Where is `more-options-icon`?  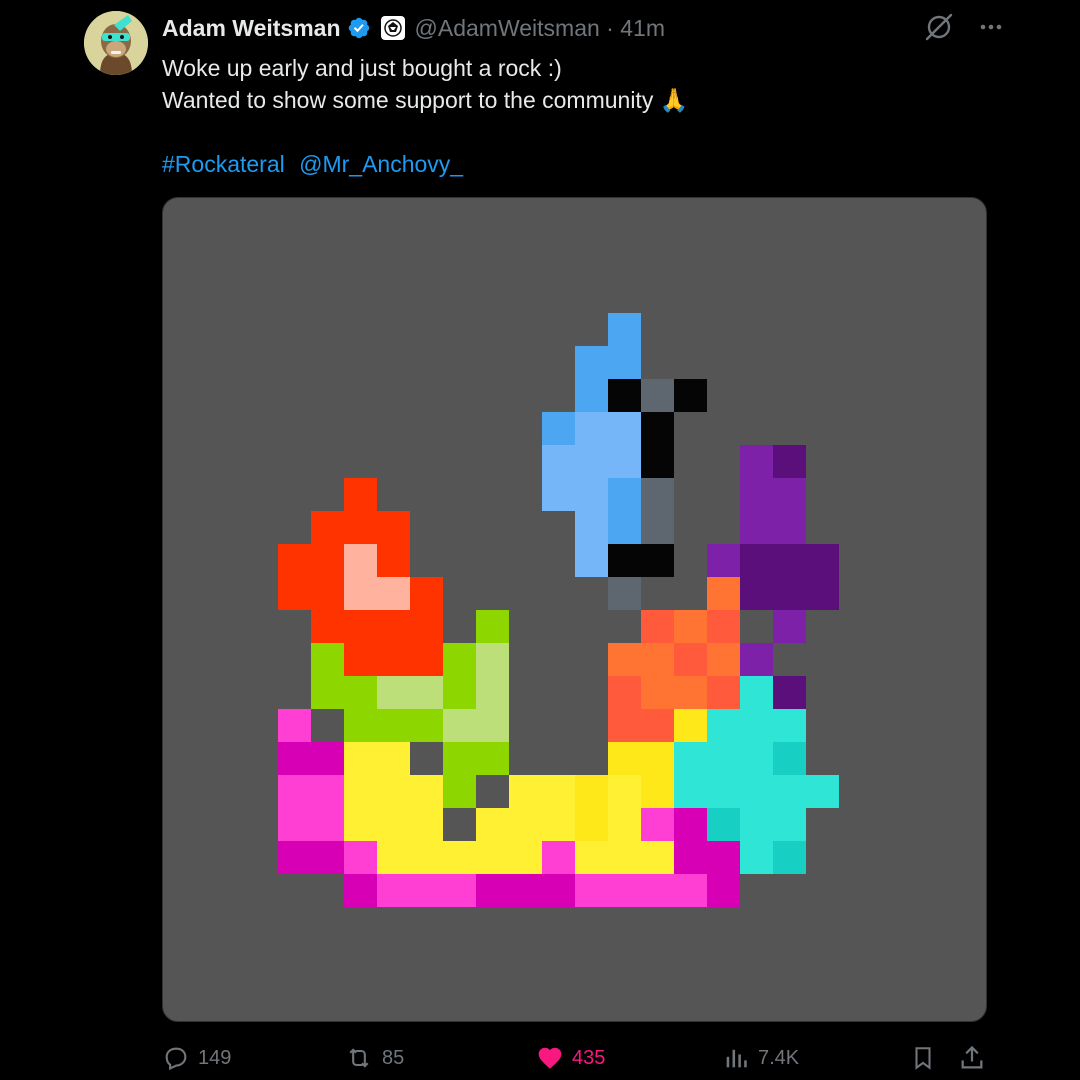 more-options-icon is located at coordinates (991, 27).